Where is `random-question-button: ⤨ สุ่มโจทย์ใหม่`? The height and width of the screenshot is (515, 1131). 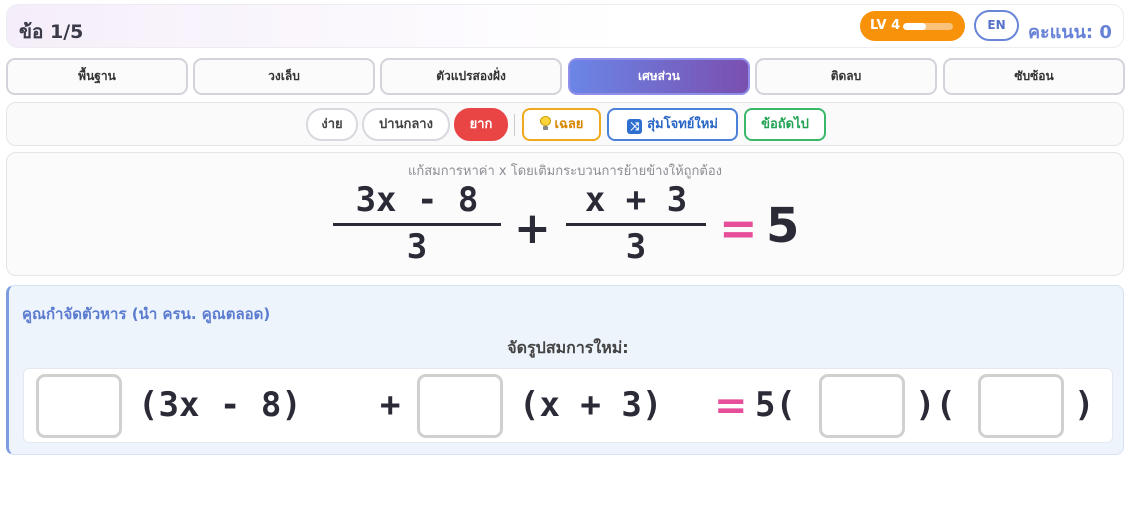 random-question-button: ⤨ สุ่มโจทย์ใหม่ is located at coordinates (672, 124).